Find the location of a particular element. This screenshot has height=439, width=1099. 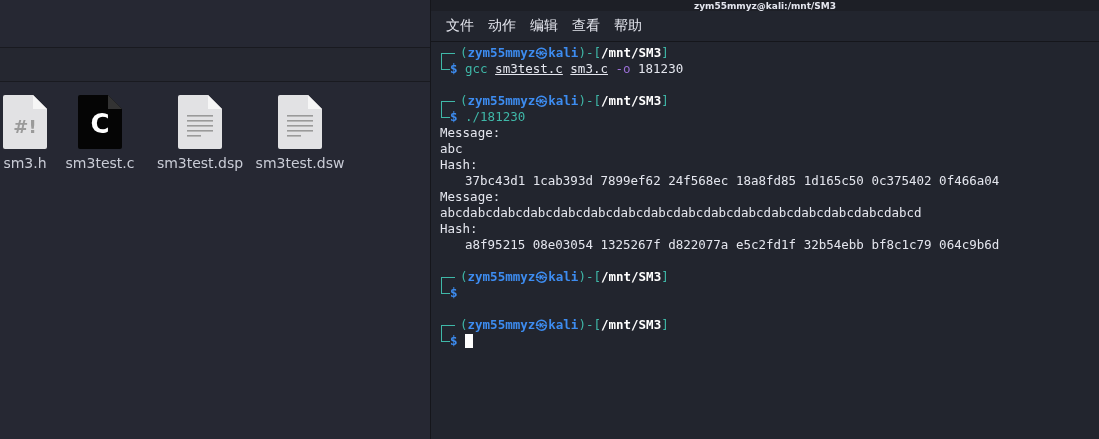

command-token: ./181230 is located at coordinates (495, 117).